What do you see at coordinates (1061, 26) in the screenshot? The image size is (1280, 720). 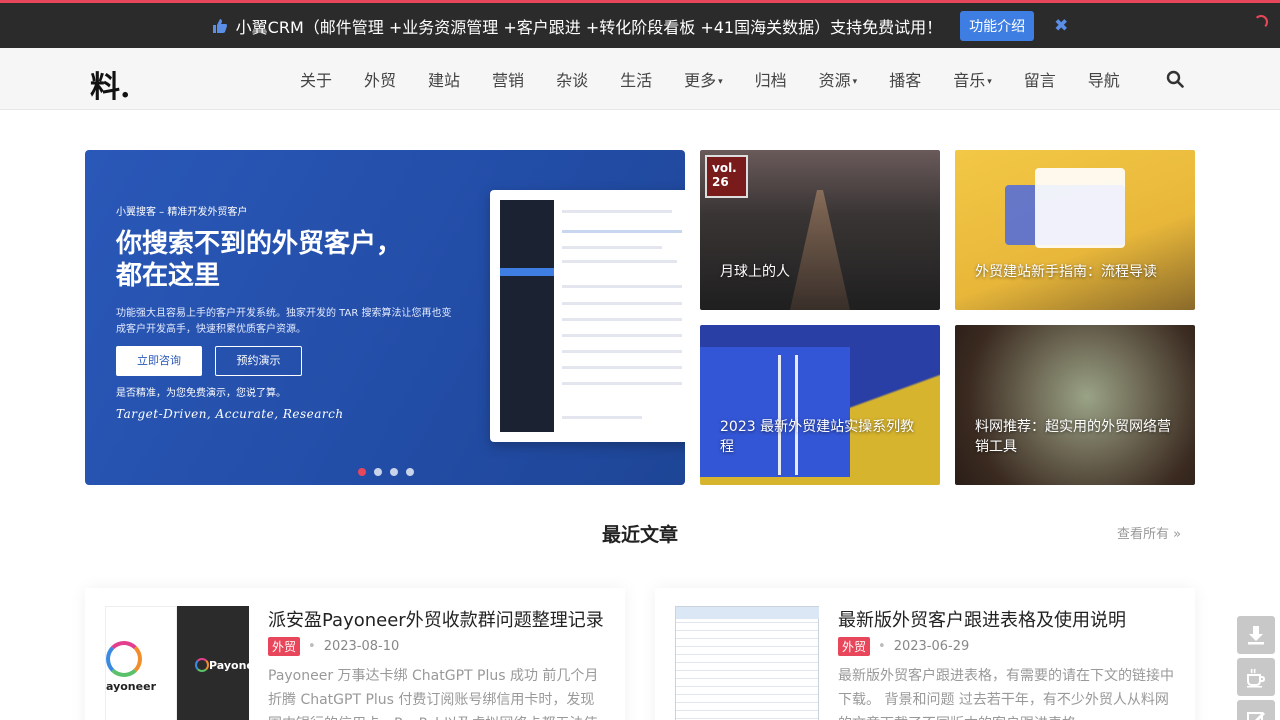 I see `close-icon: ✖` at bounding box center [1061, 26].